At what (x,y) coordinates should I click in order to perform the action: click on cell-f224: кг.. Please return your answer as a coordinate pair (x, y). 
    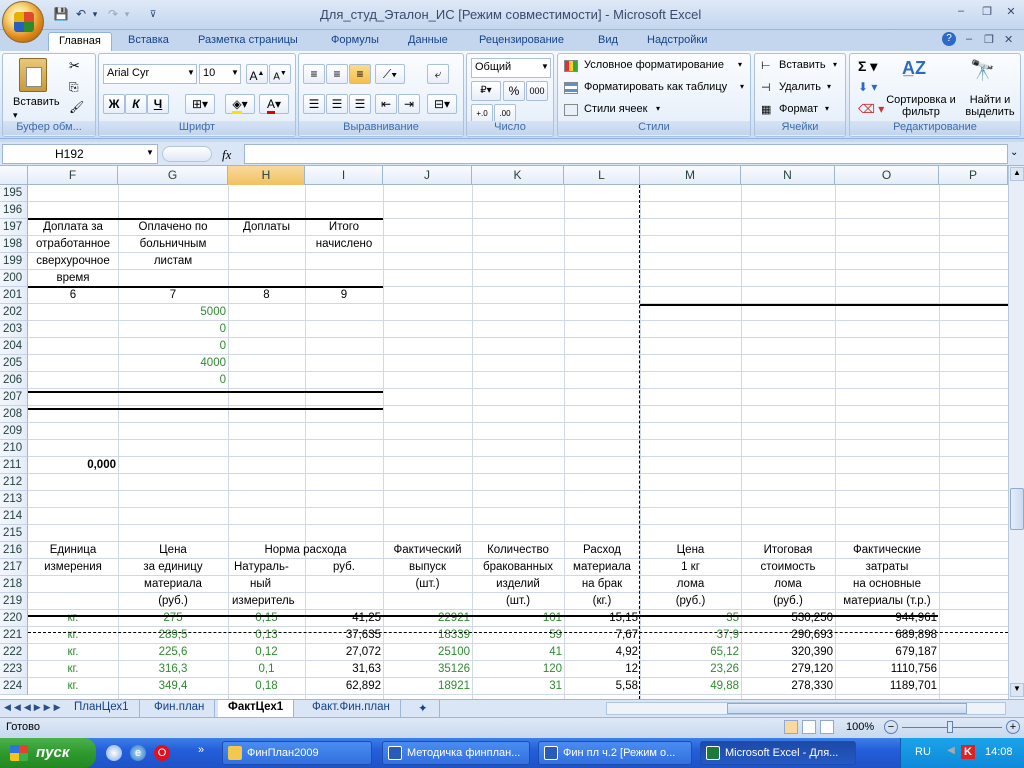
    Looking at the image, I should click on (73, 686).